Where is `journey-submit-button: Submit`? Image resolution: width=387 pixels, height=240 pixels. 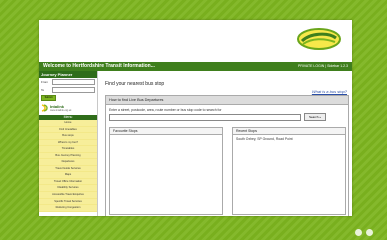
journey-submit-button: Submit is located at coordinates (48, 98).